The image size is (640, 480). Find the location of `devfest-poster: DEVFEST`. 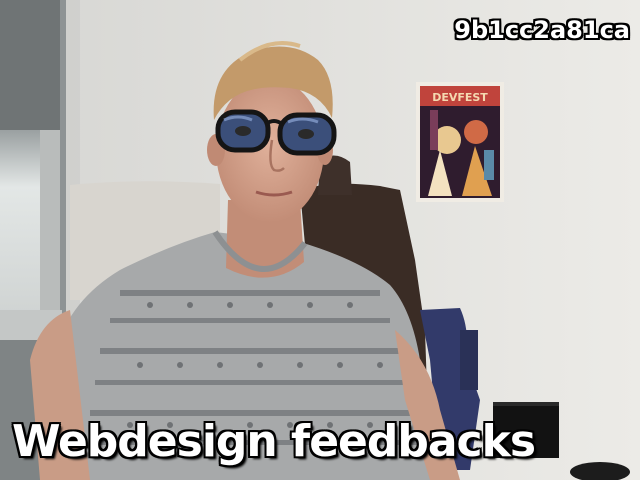

devfest-poster: DEVFEST is located at coordinates (460, 142).